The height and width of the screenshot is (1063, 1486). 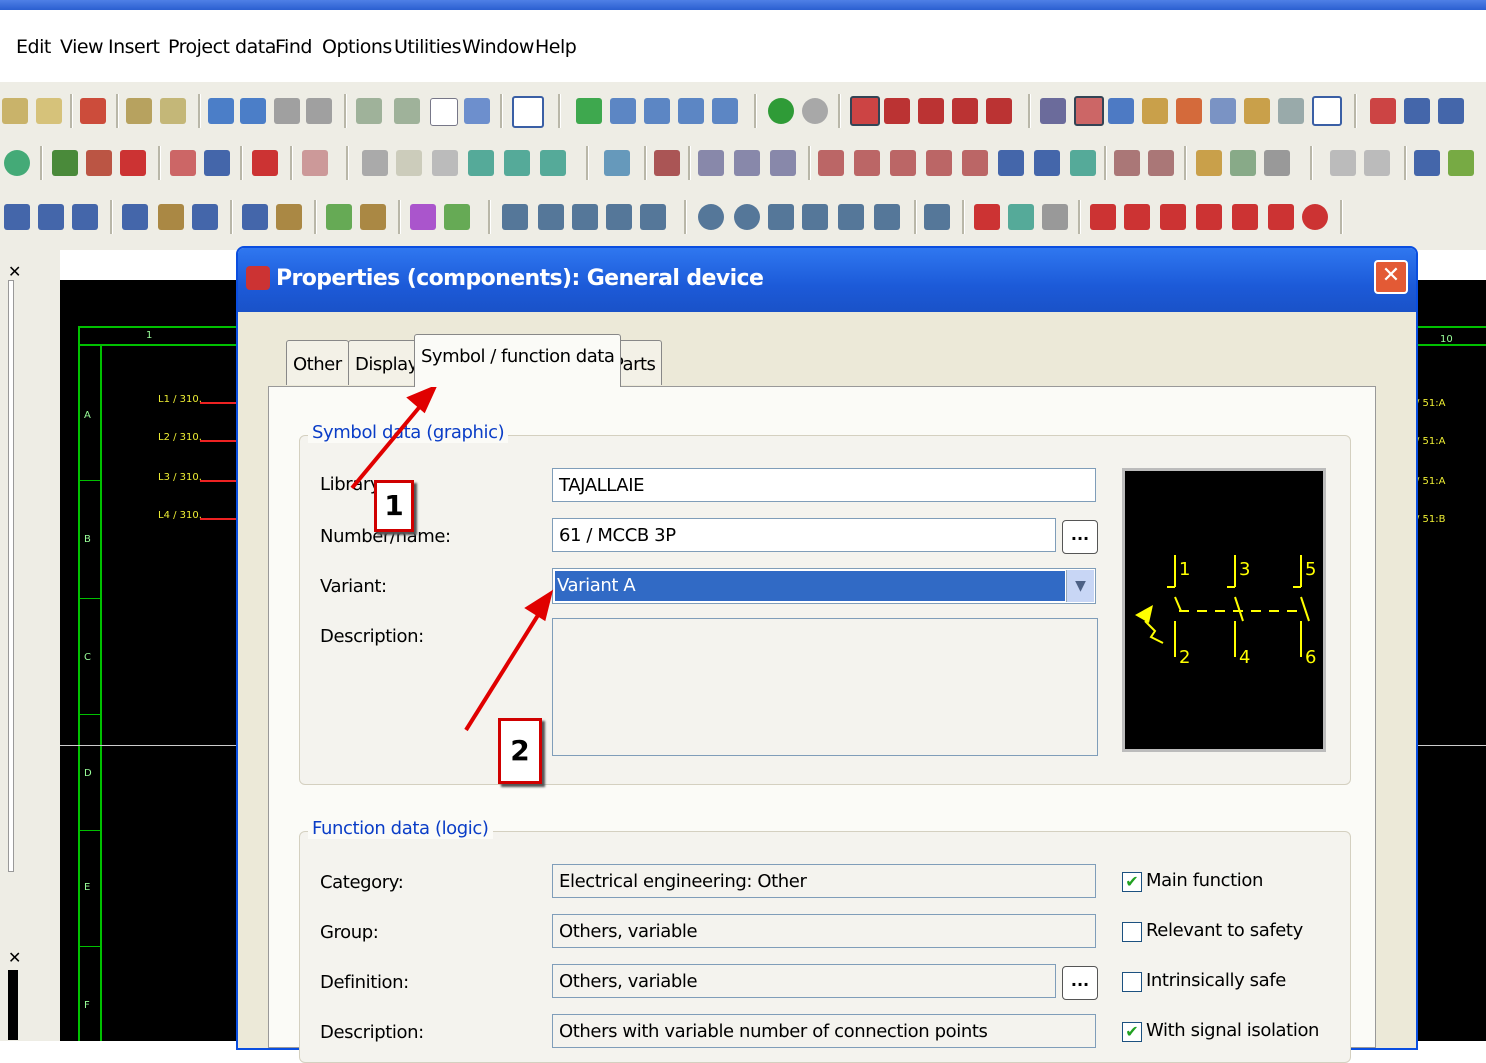 What do you see at coordinates (422, 399) in the screenshot?
I see `callout-1-arrowhead` at bounding box center [422, 399].